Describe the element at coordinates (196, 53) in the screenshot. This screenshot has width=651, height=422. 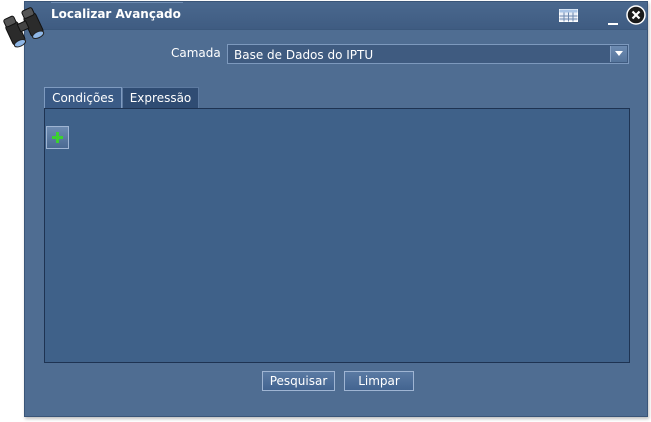
I see `layer-label: Camada` at that location.